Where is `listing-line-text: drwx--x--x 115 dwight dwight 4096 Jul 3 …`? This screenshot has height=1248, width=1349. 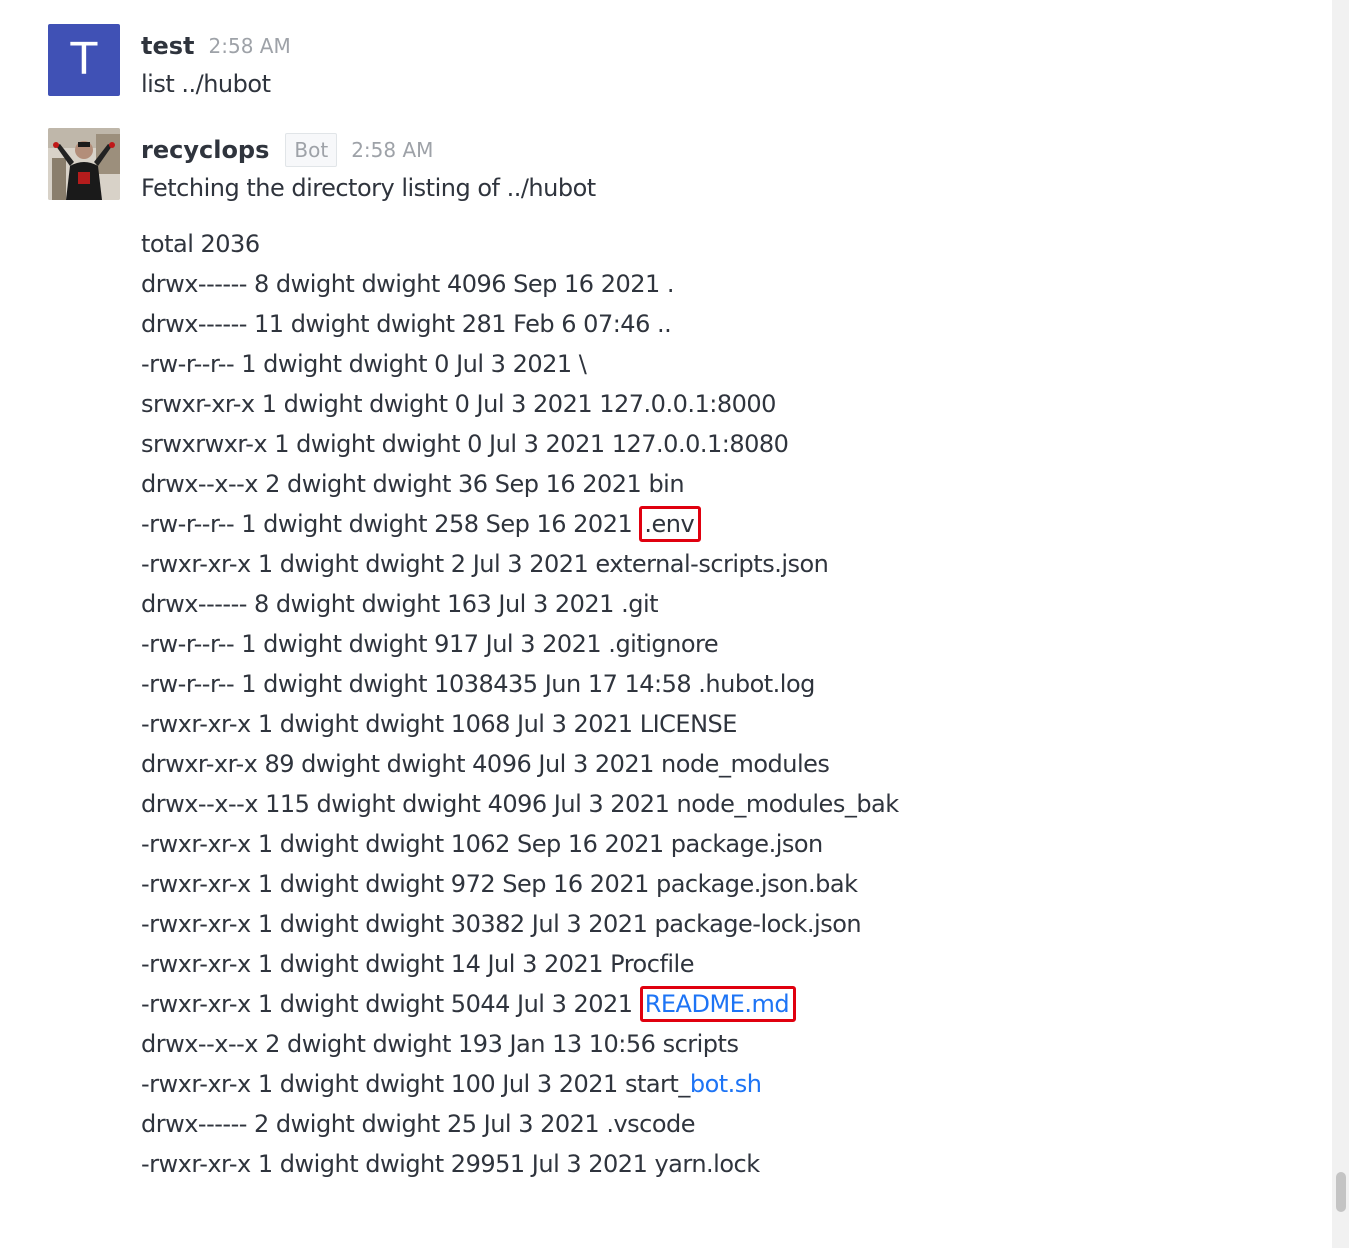 listing-line-text: drwx--x--x 115 dwight dwight 4096 Jul 3 … is located at coordinates (520, 804).